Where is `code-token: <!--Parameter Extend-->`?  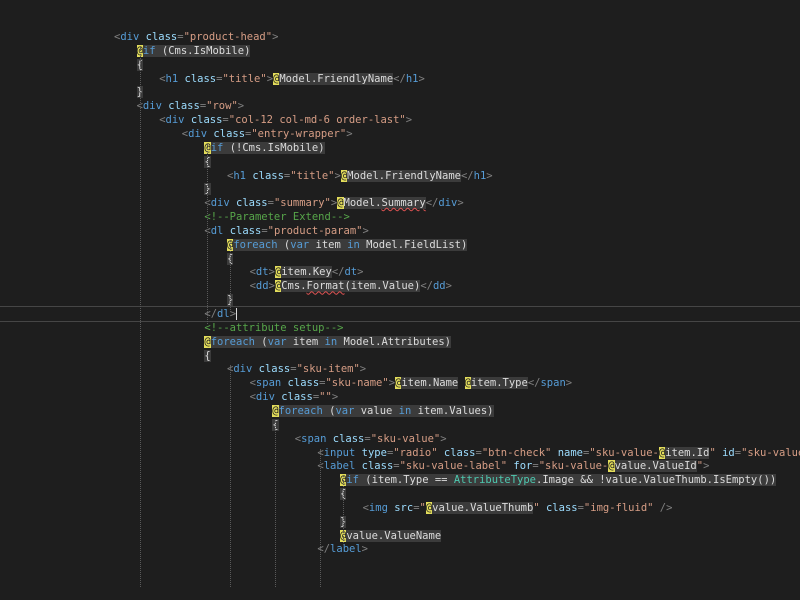
code-token: <!--Parameter Extend--> is located at coordinates (277, 217).